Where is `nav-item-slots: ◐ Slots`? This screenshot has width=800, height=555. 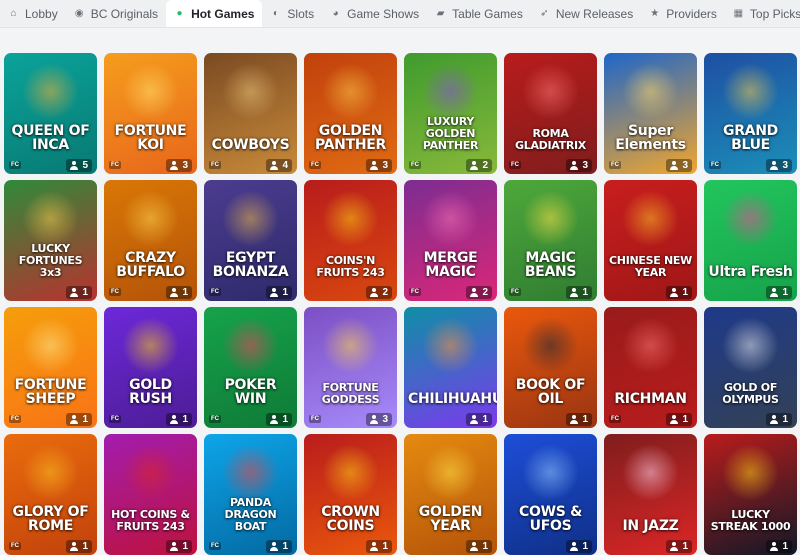 nav-item-slots: ◐ Slots is located at coordinates (292, 13).